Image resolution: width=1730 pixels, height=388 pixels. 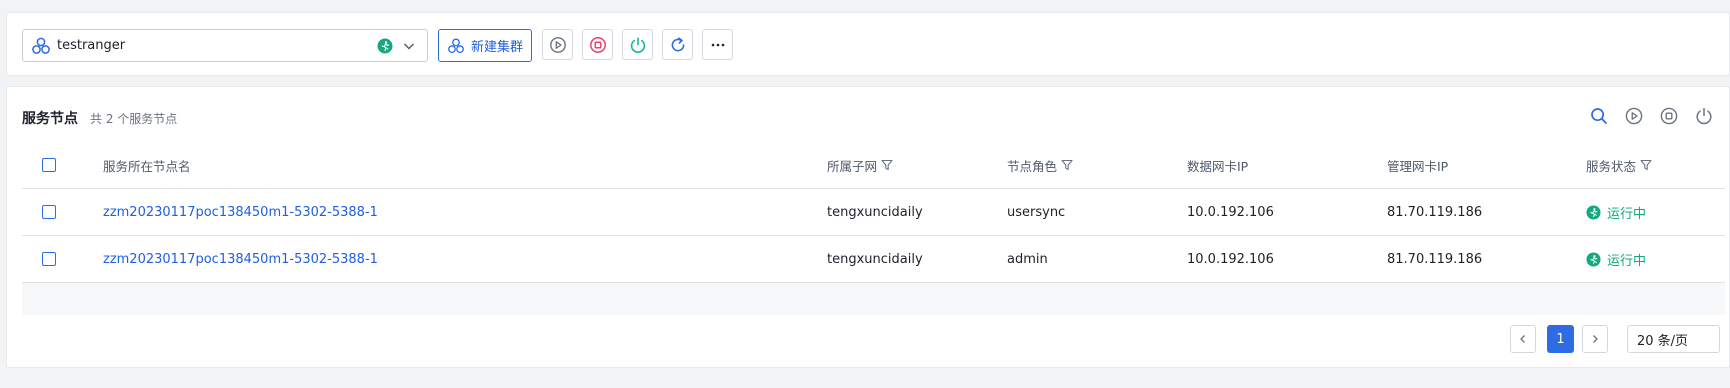 What do you see at coordinates (852, 166) in the screenshot?
I see `column-header-subnet-label: 所属子网` at bounding box center [852, 166].